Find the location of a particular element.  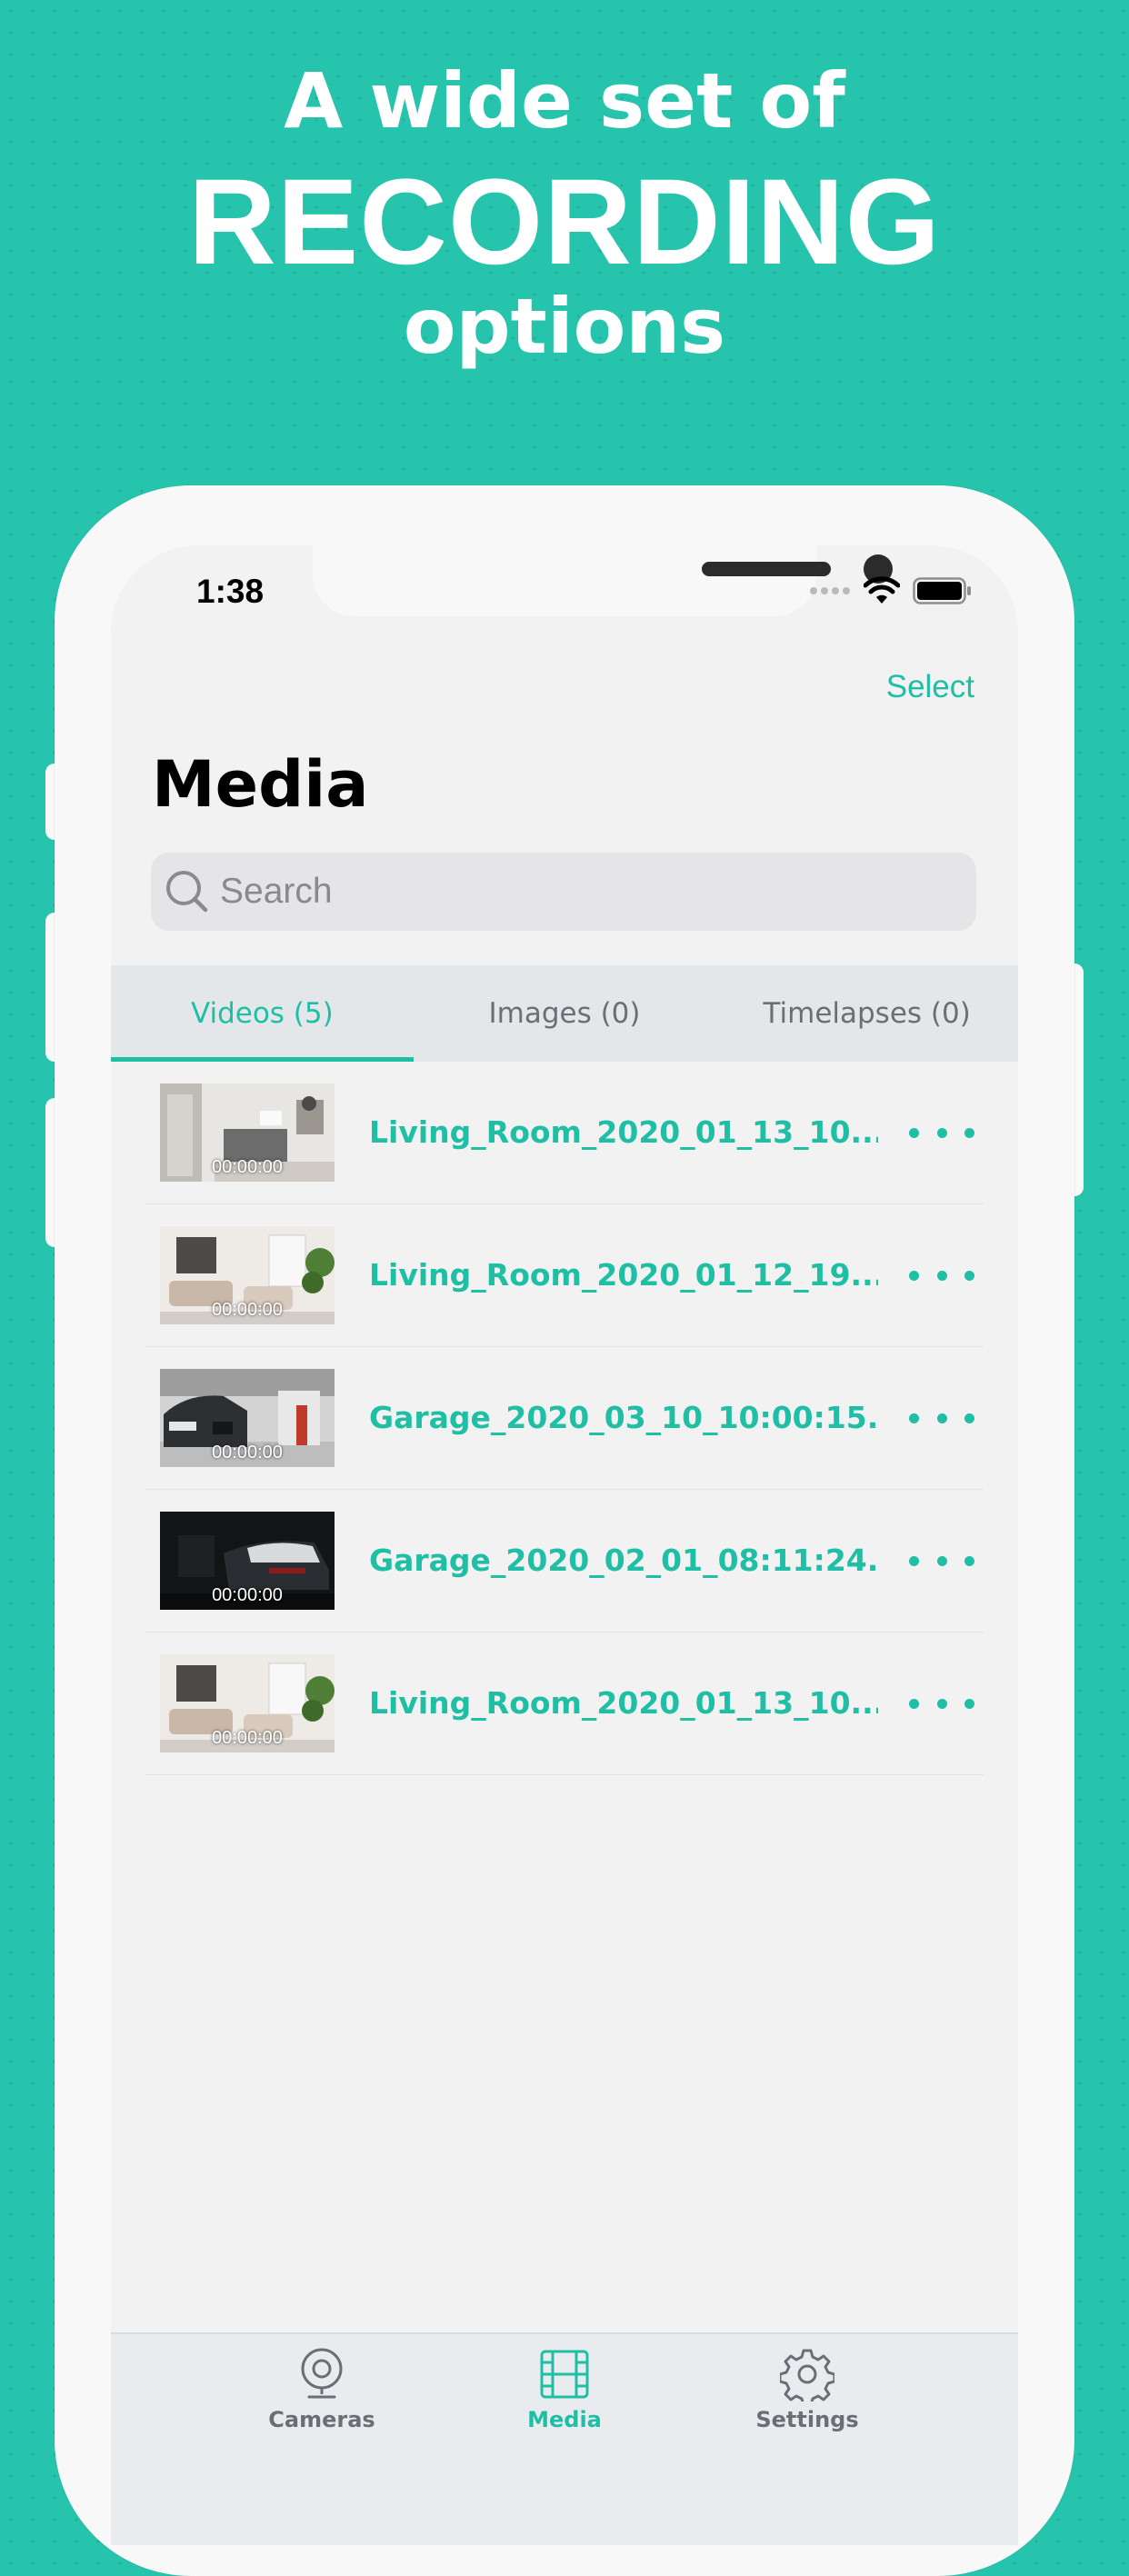

status-icons is located at coordinates (891, 590).